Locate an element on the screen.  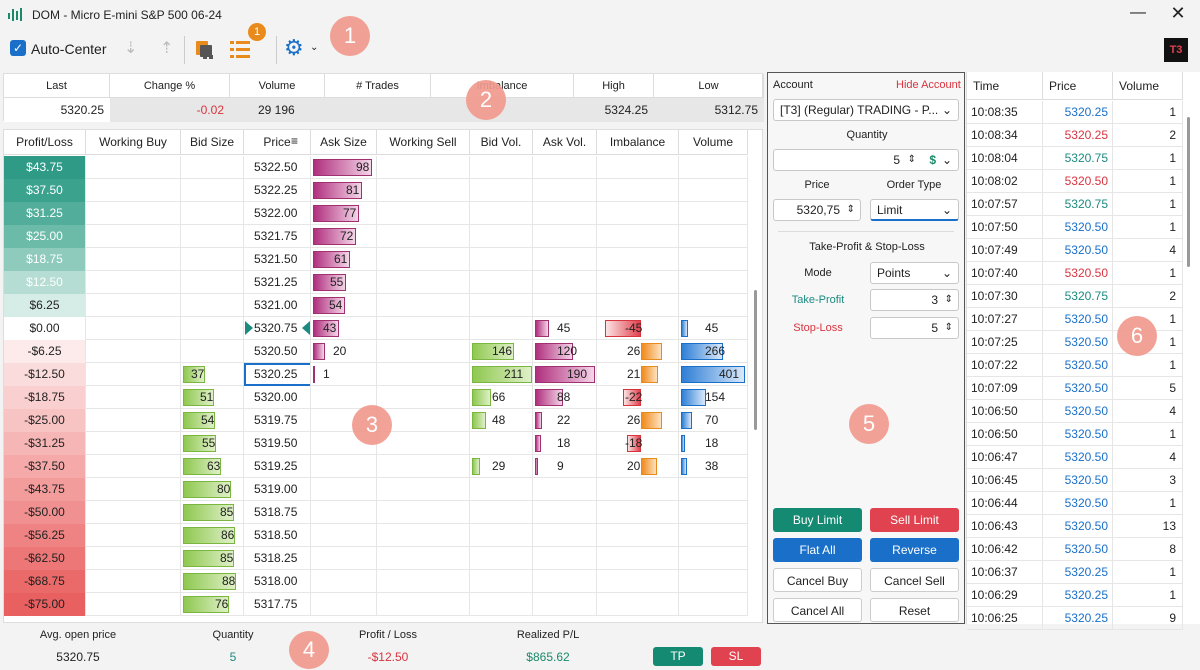
bid-size-cell: 88 is located at coordinates (212, 581).